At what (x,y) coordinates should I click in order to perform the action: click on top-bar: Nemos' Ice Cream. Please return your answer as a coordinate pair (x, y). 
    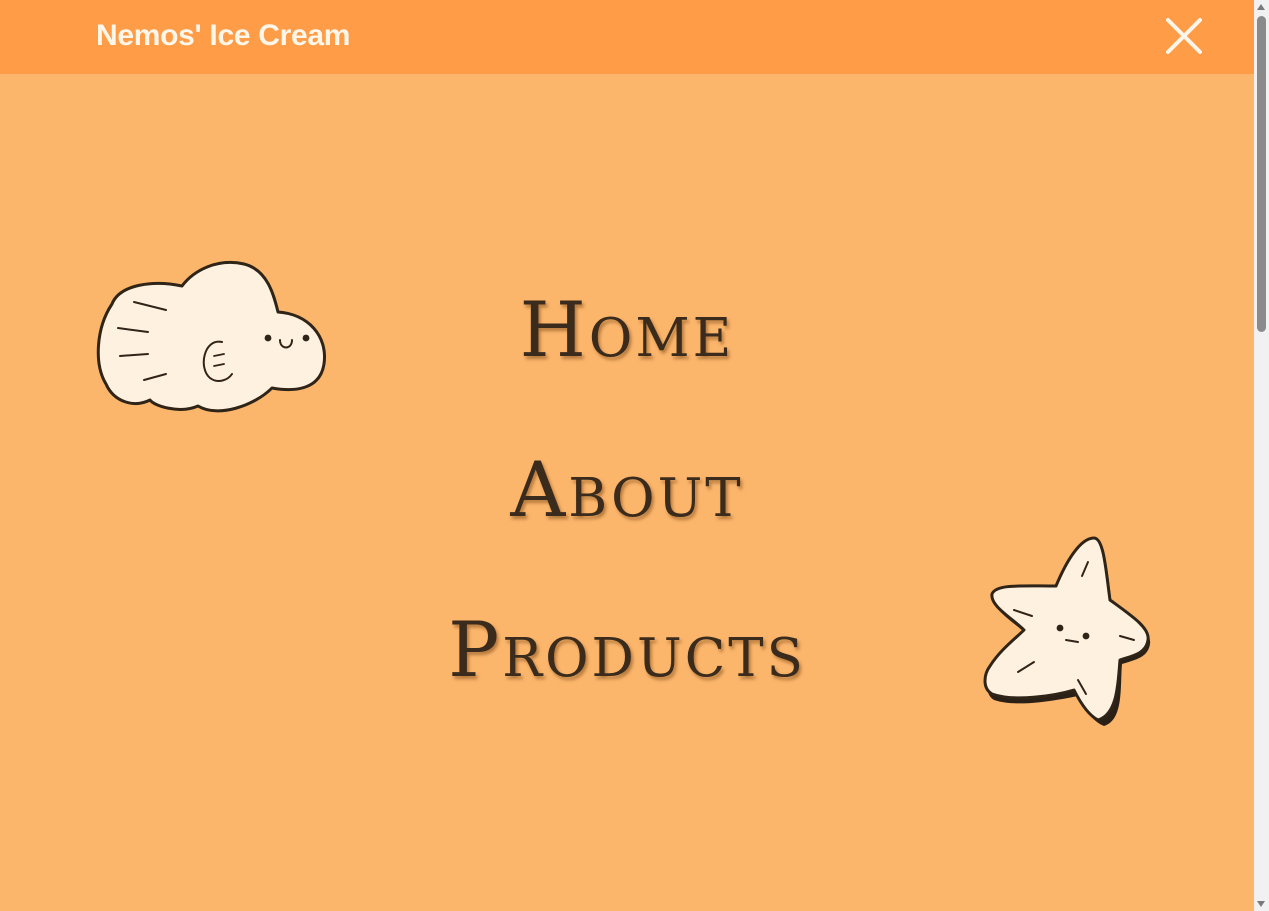
    Looking at the image, I should click on (627, 37).